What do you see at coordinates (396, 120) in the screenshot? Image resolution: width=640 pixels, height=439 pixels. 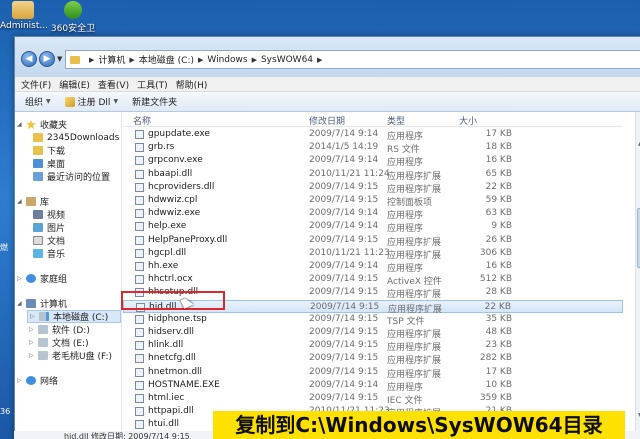 I see `column-type: 类型` at bounding box center [396, 120].